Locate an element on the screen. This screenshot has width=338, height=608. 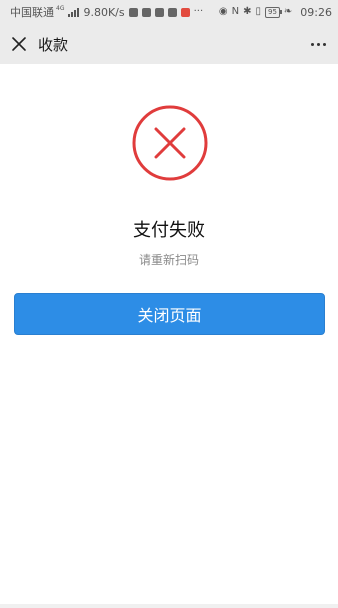
close-button is located at coordinates (19, 44).